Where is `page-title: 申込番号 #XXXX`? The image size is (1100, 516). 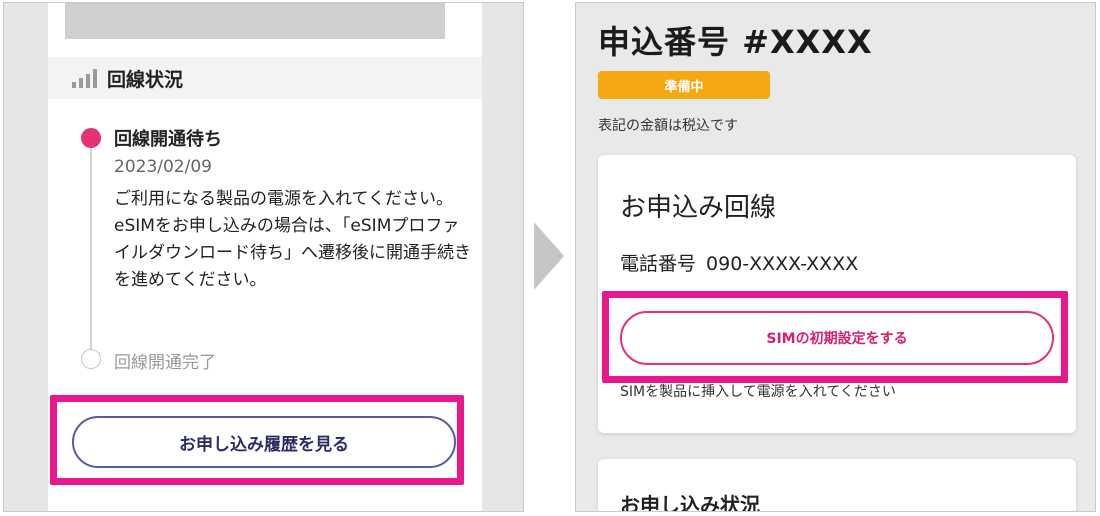
page-title: 申込番号 #XXXX is located at coordinates (735, 42).